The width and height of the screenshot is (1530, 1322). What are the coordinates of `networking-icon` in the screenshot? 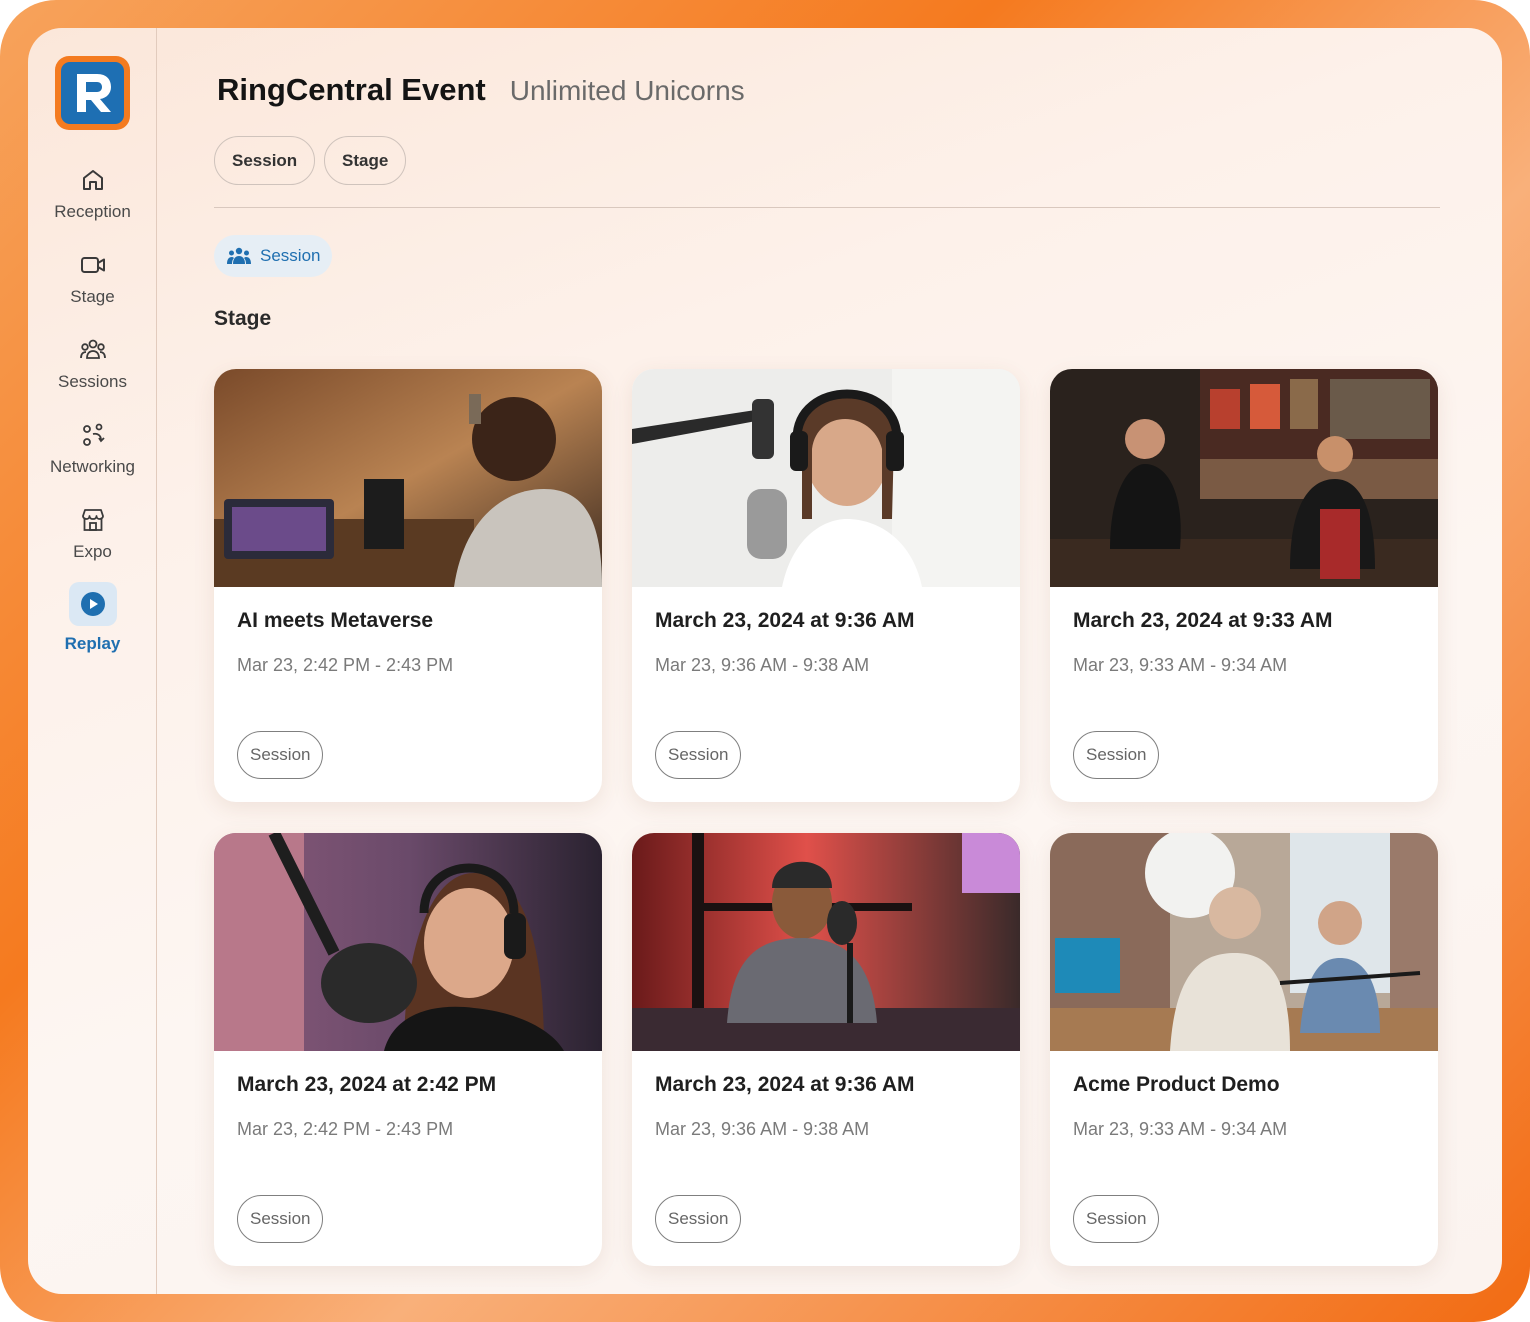 It's located at (93, 434).